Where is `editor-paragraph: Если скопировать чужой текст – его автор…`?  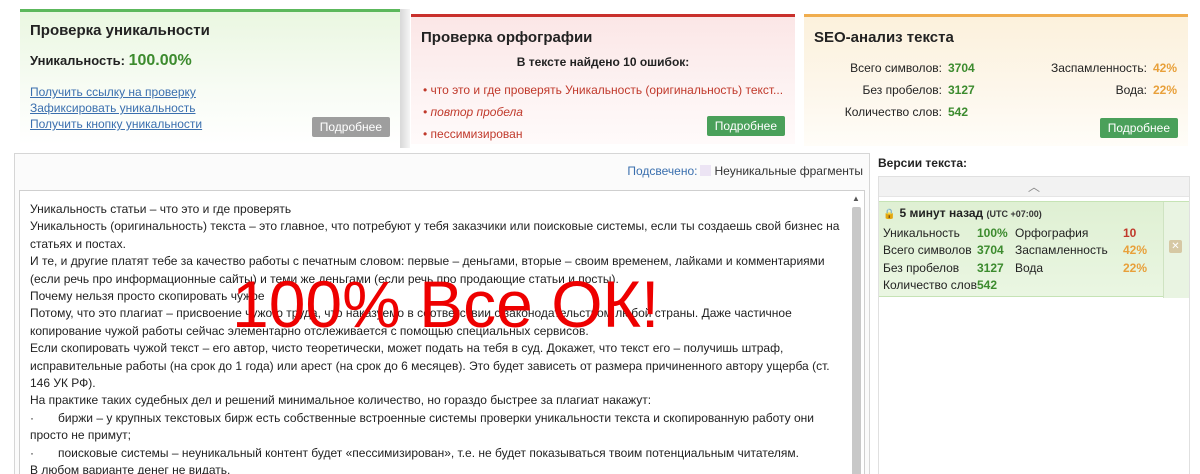
editor-paragraph: Если скопировать чужой текст – его автор… is located at coordinates (430, 366).